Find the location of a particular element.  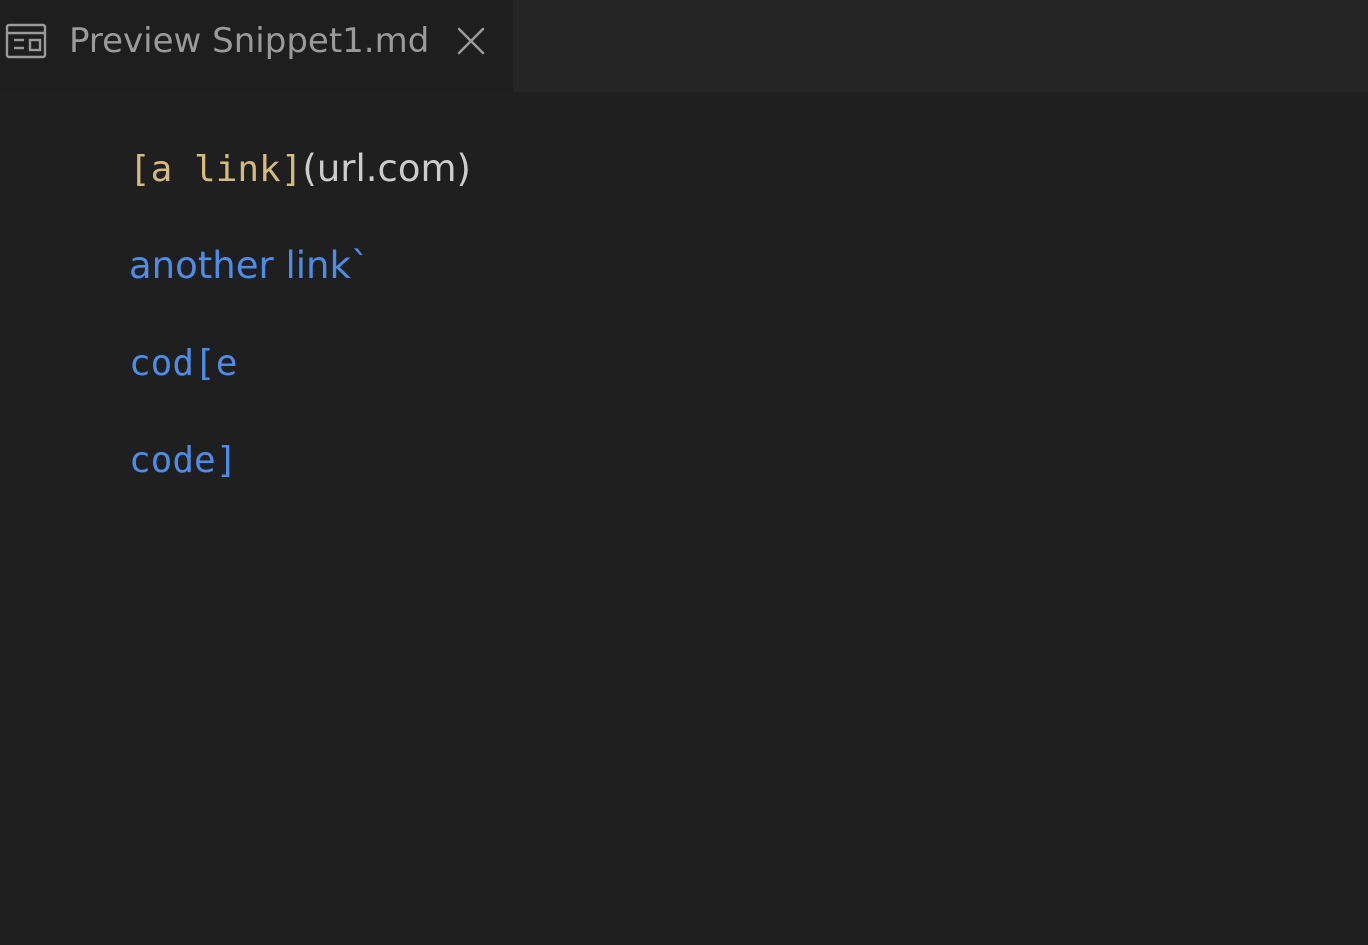

tab-preview-snippet1: Preview Snippet1.md is located at coordinates (256, 46).